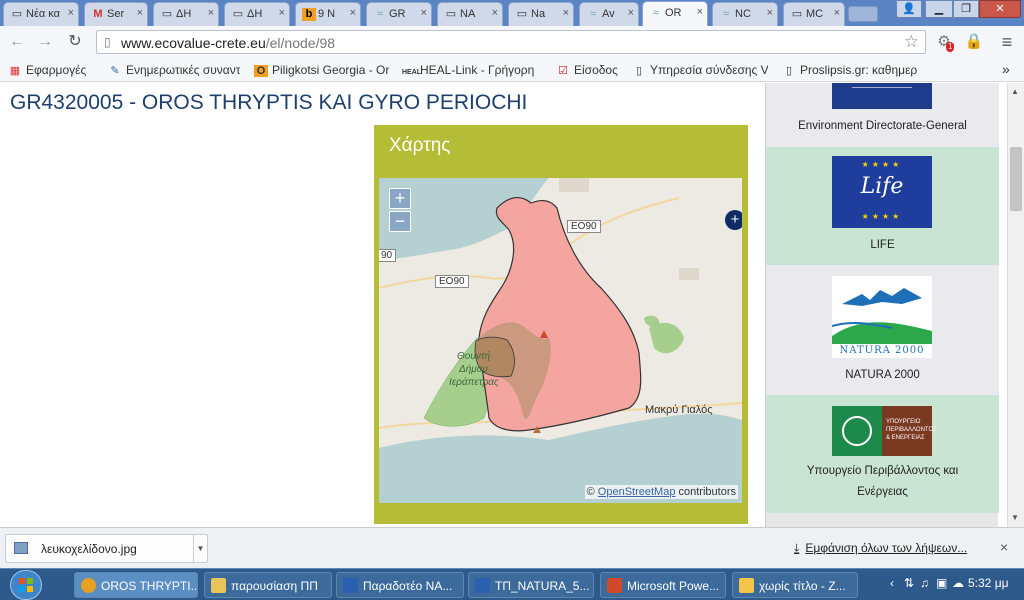 The width and height of the screenshot is (1024, 600). Describe the element at coordinates (1015, 91) in the screenshot. I see `scroll-up-icon: ▲` at that location.